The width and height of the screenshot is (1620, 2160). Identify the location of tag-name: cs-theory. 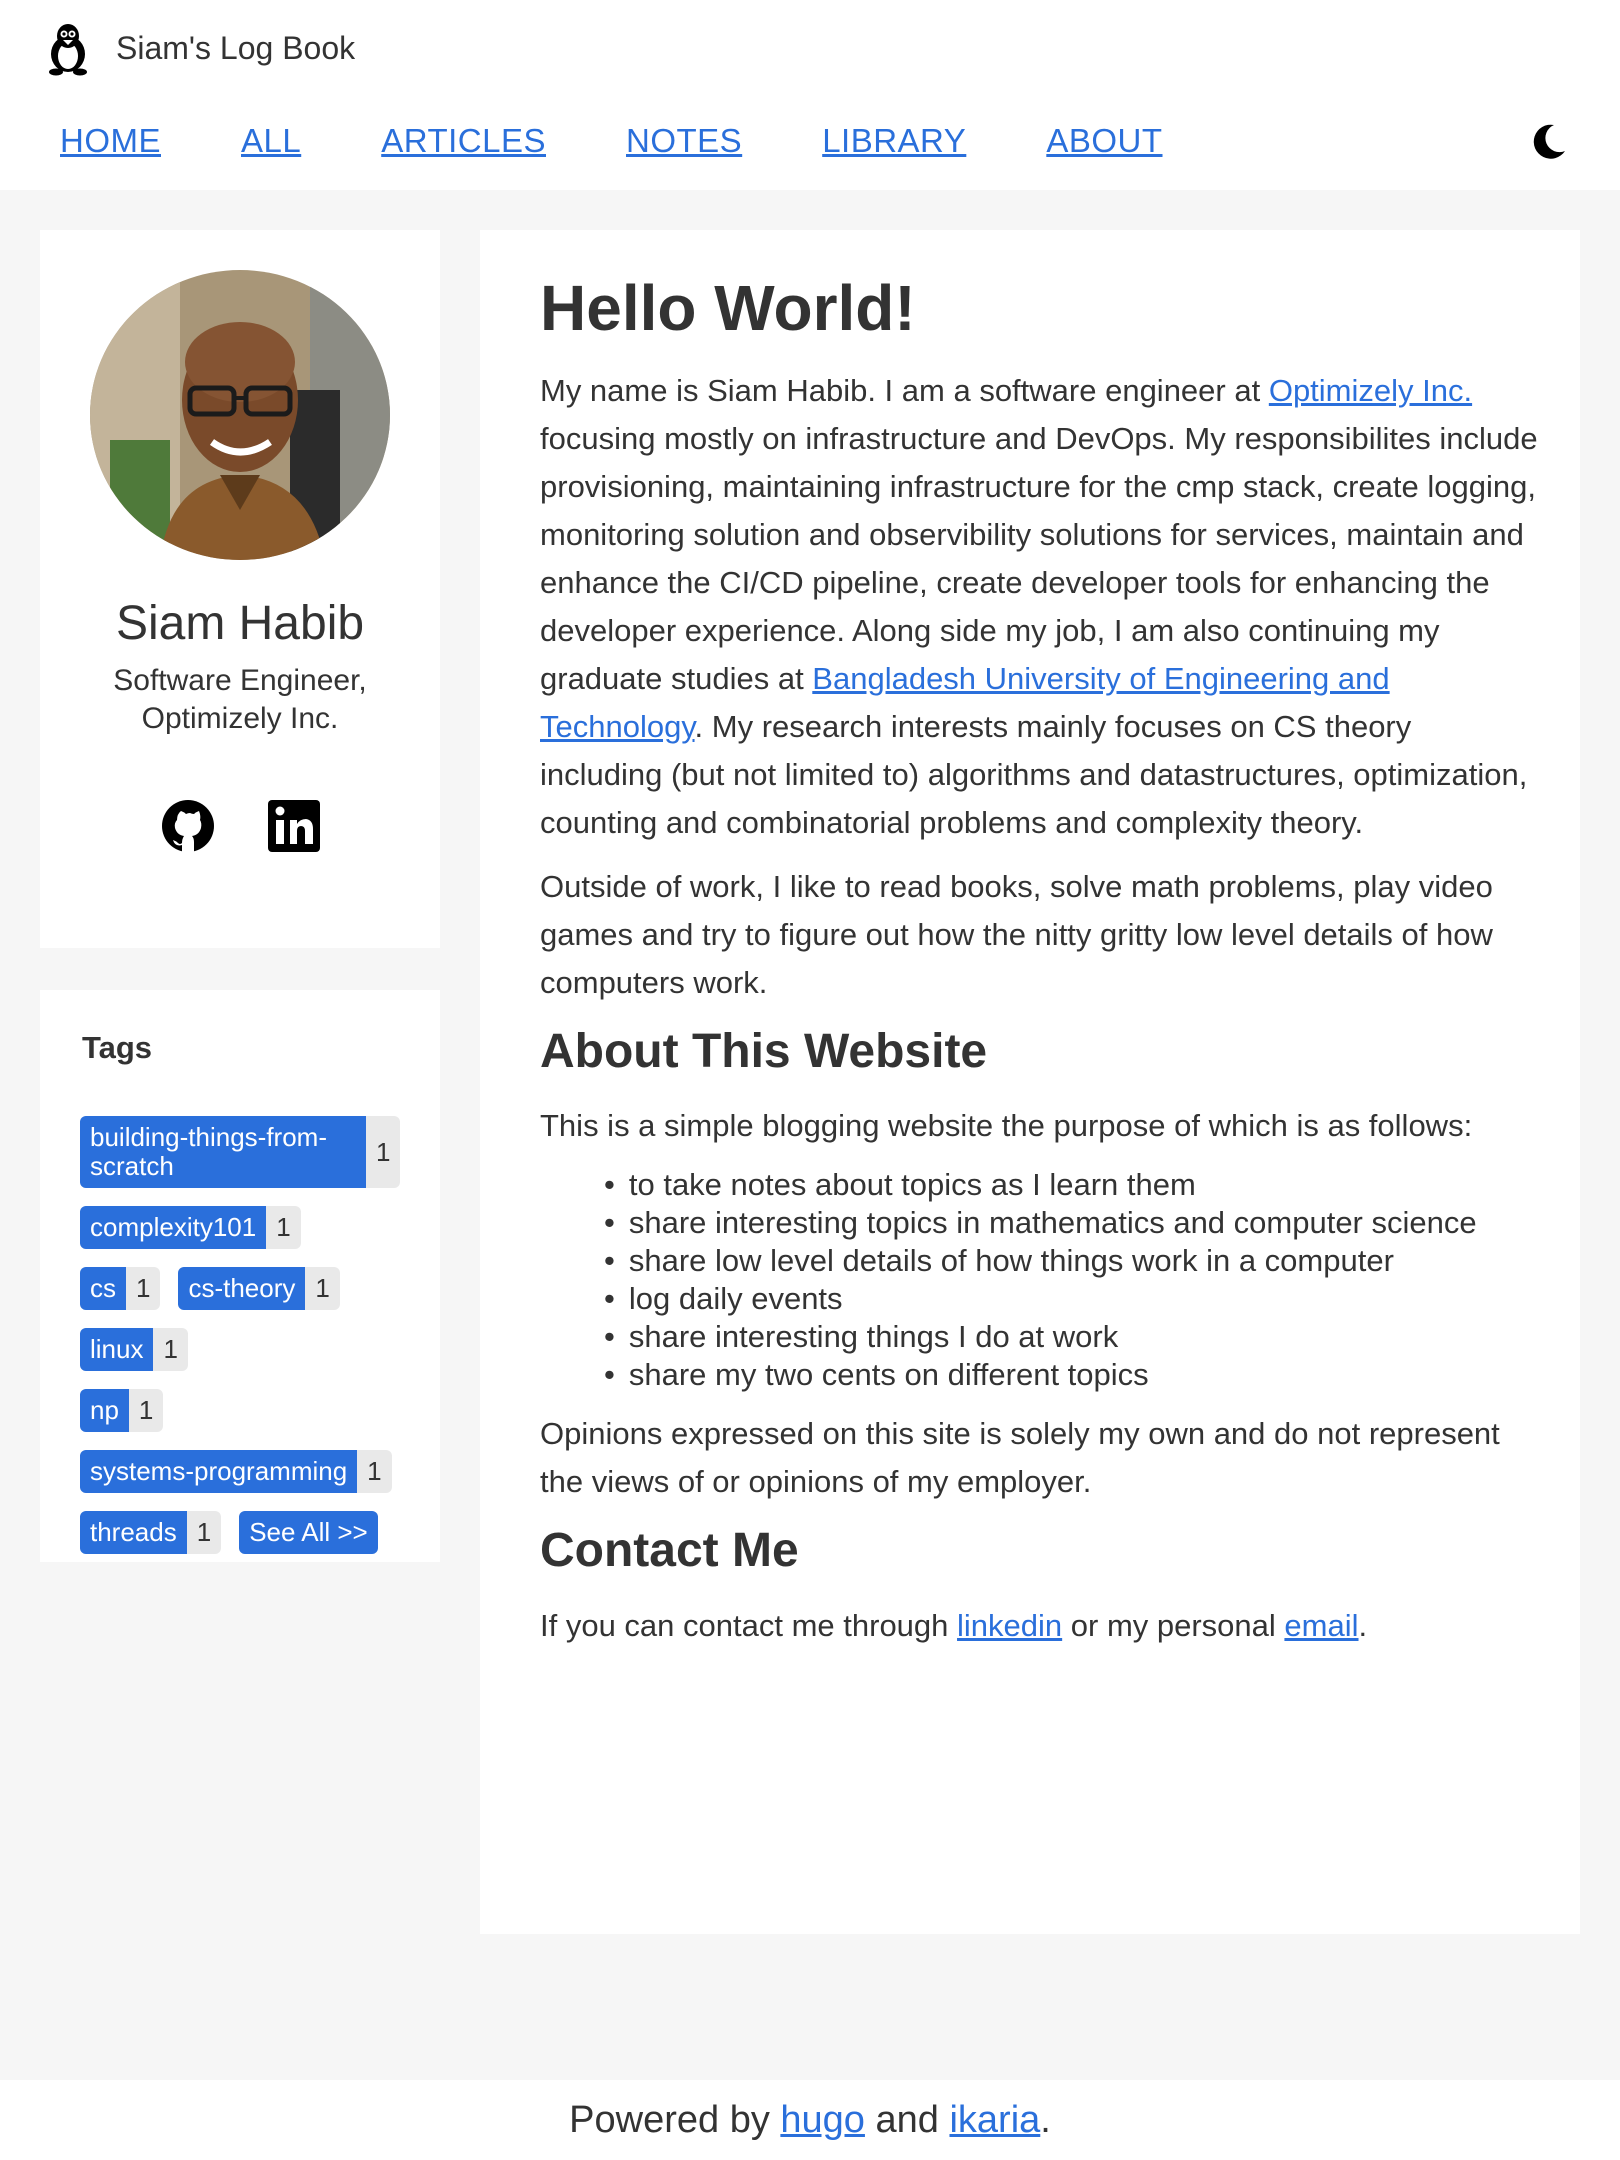
(242, 1288).